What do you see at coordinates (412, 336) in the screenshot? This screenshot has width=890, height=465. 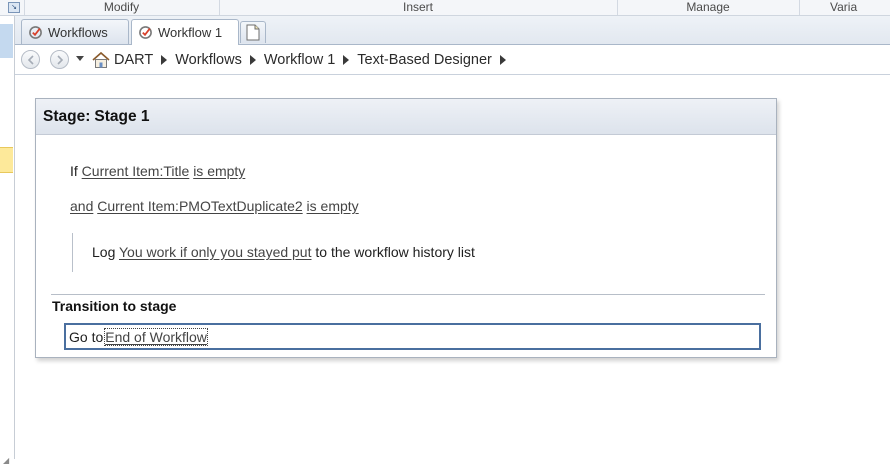 I see `transition-block: Go to End of Workflow` at bounding box center [412, 336].